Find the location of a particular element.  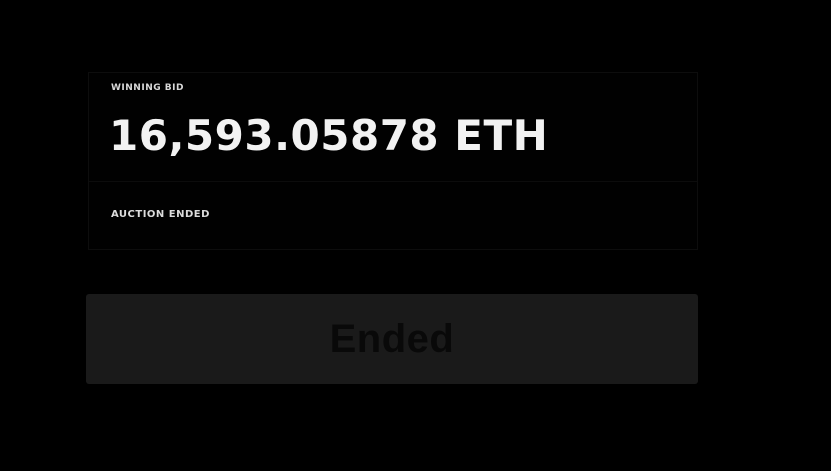

winning-bid-label: WINNING BID is located at coordinates (147, 88).